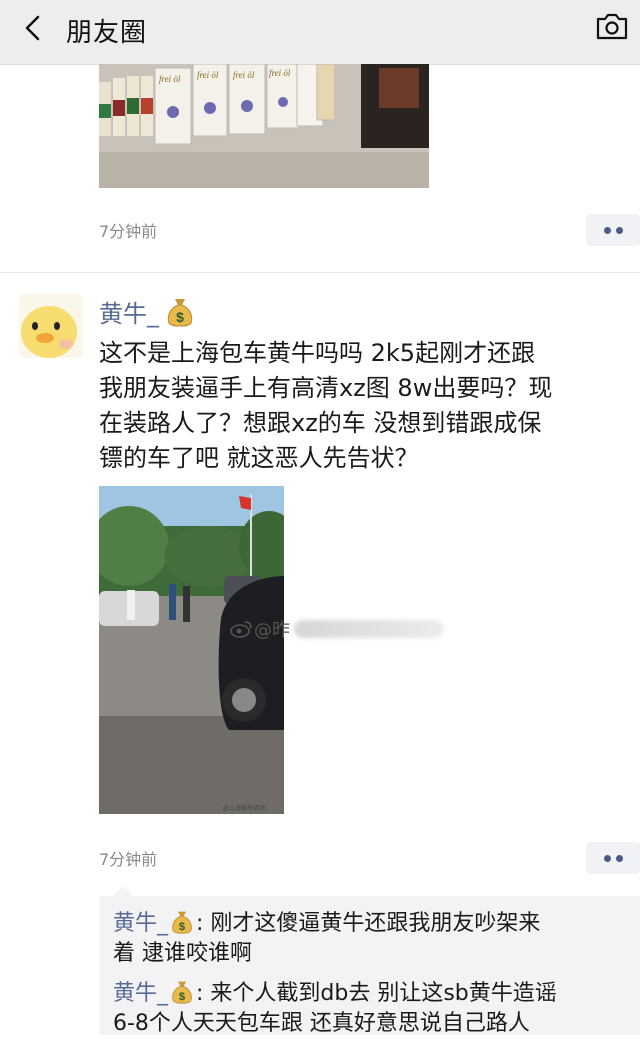 The height and width of the screenshot is (1039, 640). I want to click on post-photo-parking: @上海娱乐活动, so click(191, 650).